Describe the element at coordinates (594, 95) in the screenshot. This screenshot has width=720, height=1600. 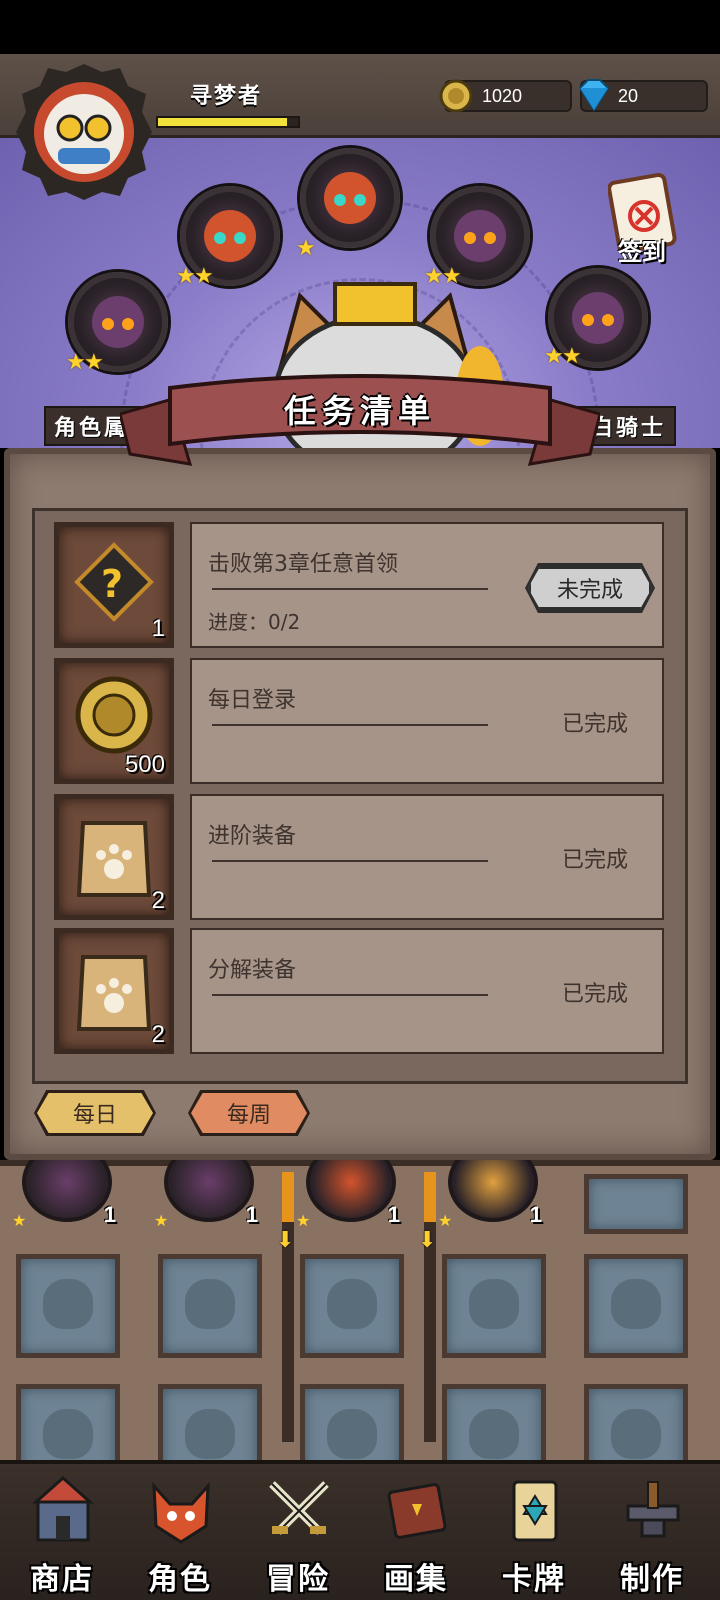
I see `diamond-icon` at that location.